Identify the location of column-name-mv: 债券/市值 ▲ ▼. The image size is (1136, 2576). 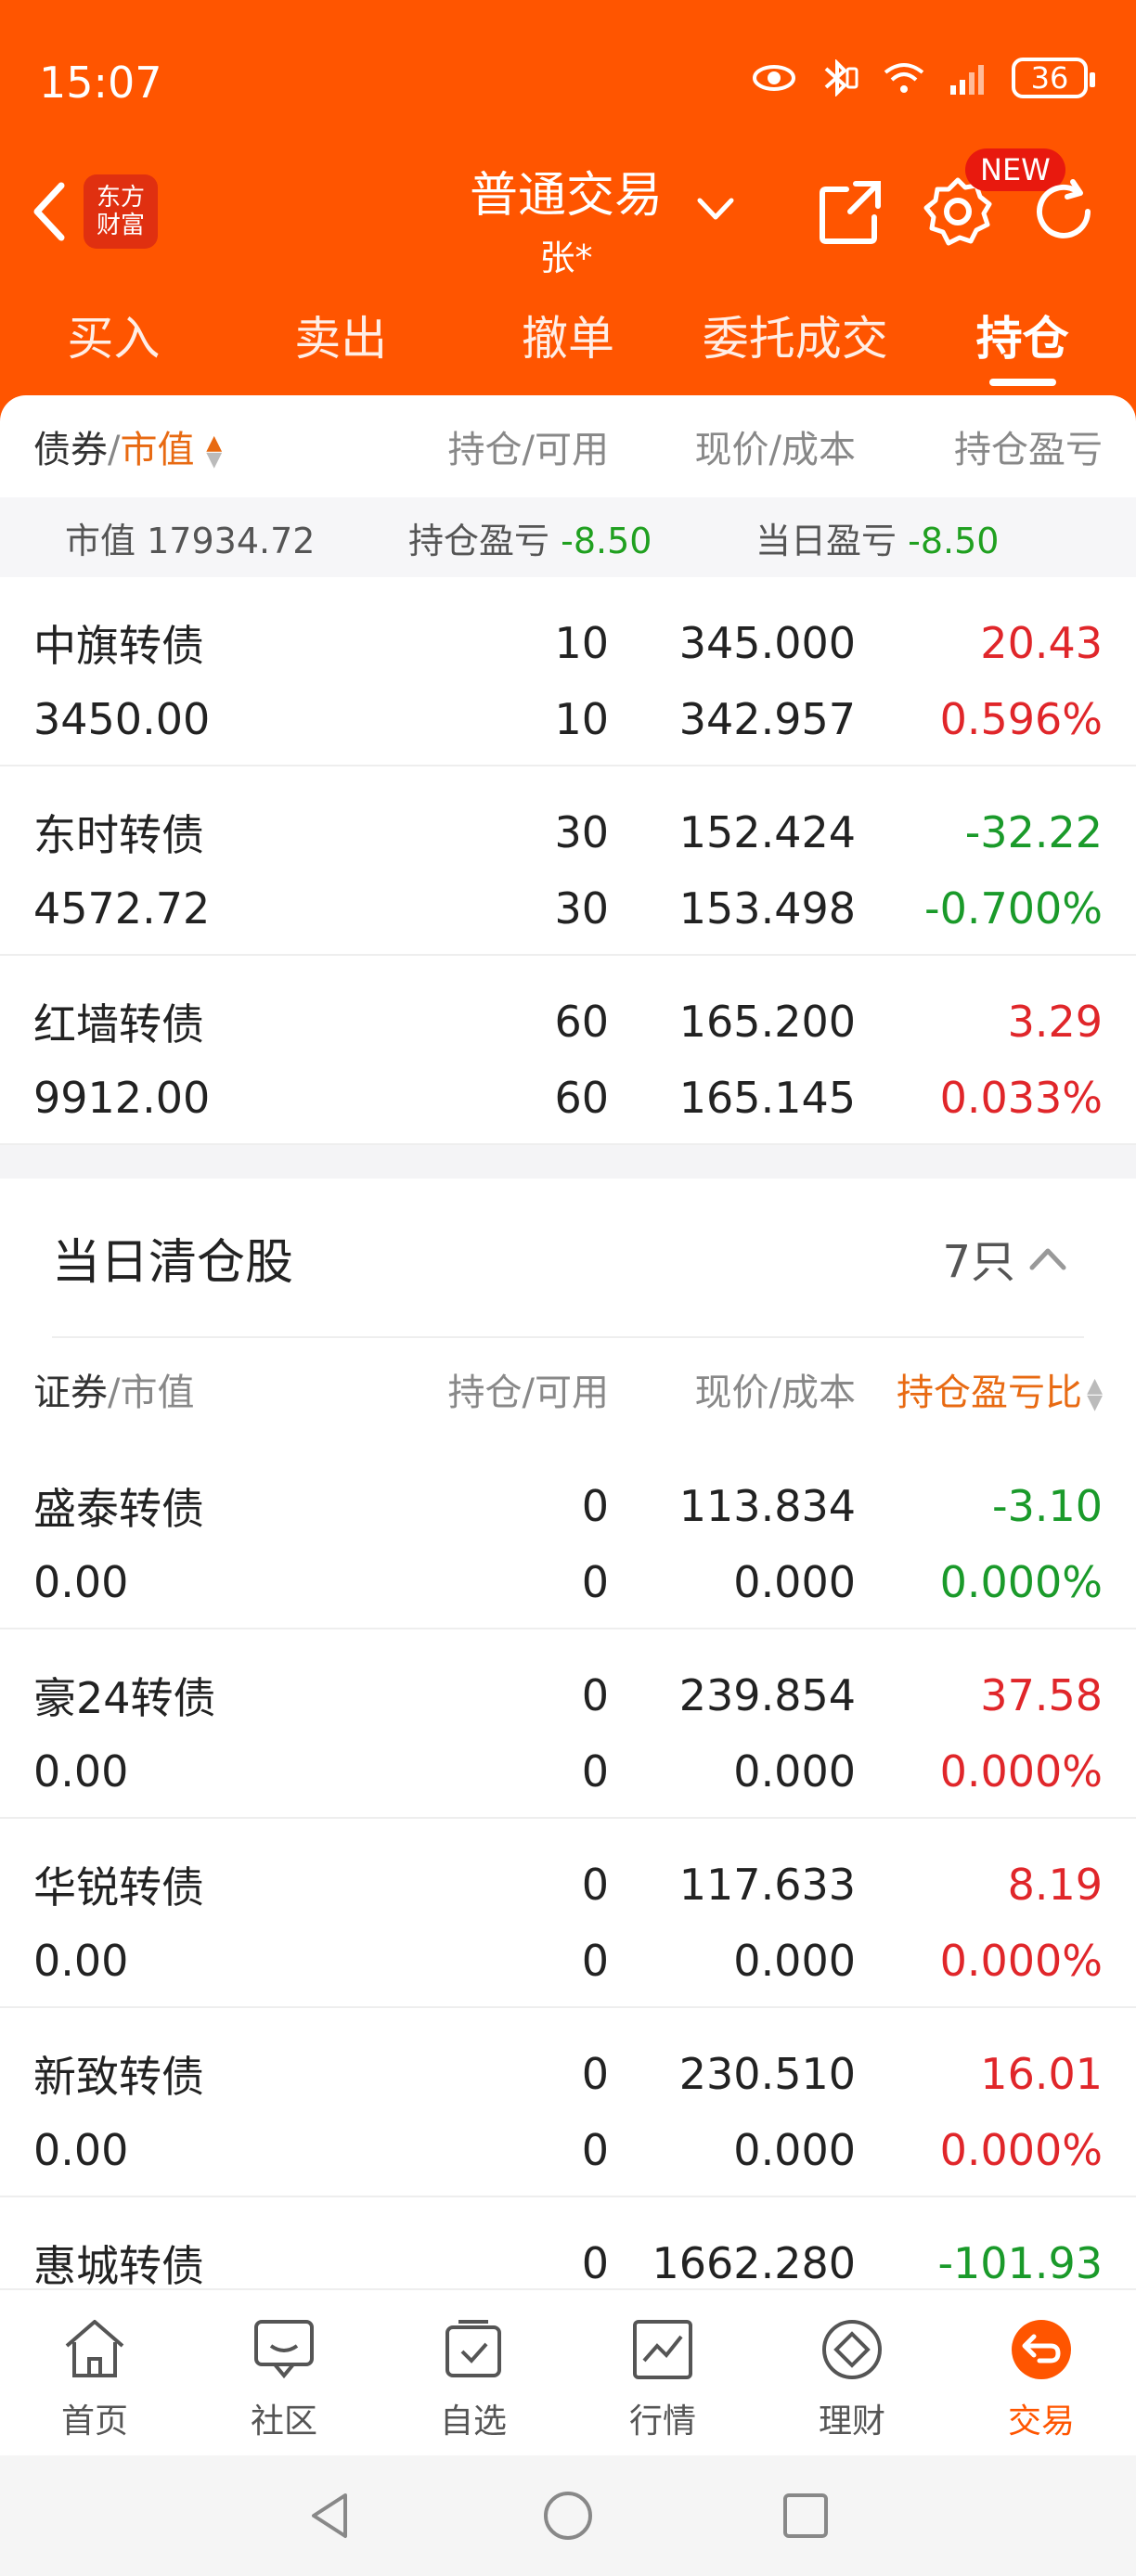
(219, 446).